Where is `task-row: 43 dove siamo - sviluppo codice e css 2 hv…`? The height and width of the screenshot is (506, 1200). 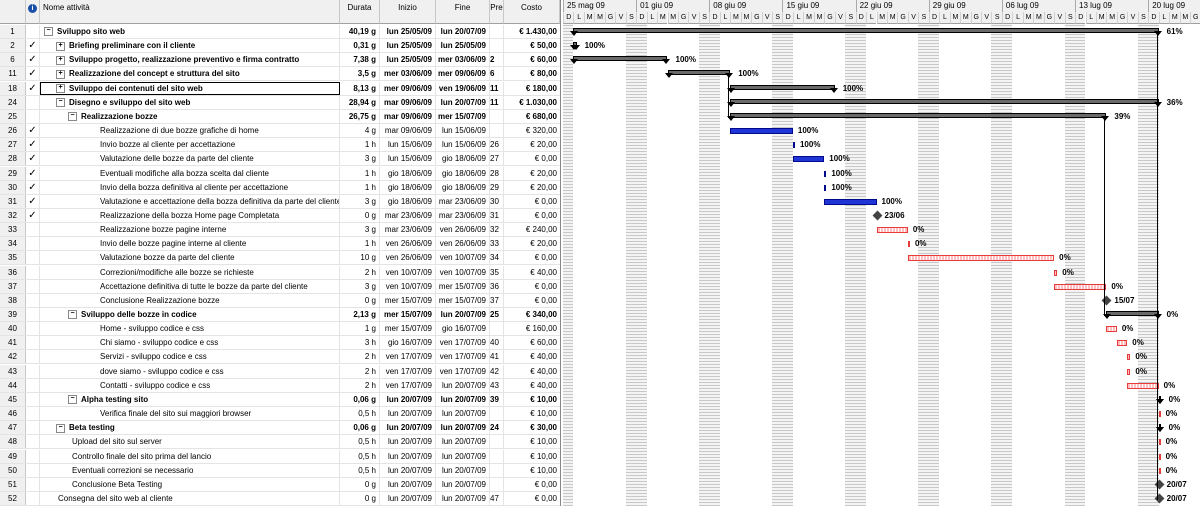 task-row: 43 dove siamo - sviluppo codice e css 2 hv… is located at coordinates (280, 371).